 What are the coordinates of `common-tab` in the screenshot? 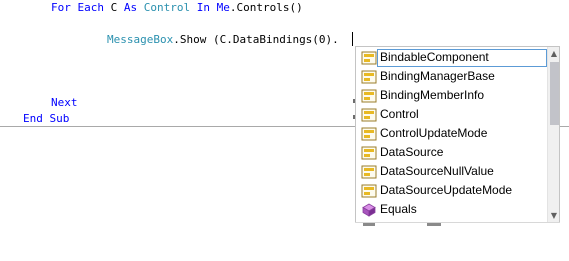 It's located at (369, 224).